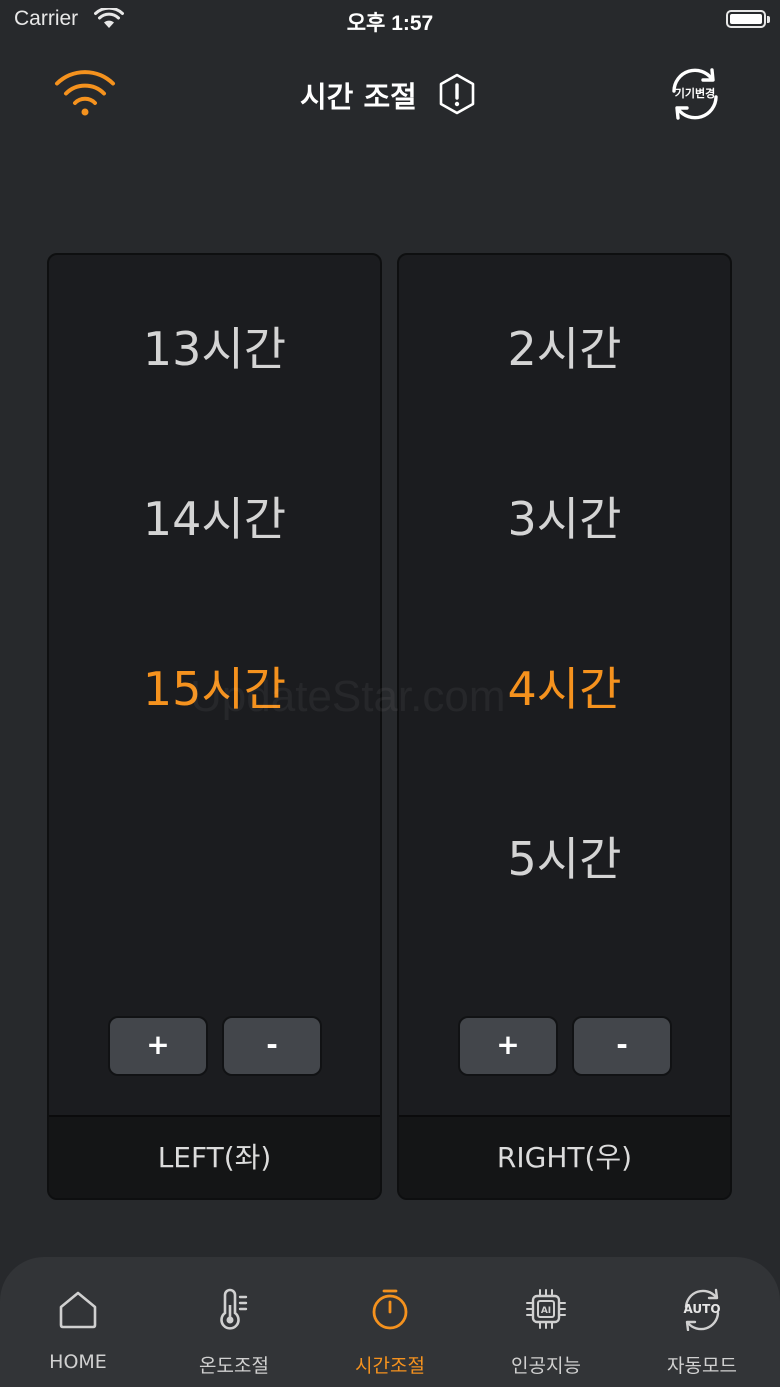 The width and height of the screenshot is (780, 1387). What do you see at coordinates (390, 1309) in the screenshot?
I see `timer-icon` at bounding box center [390, 1309].